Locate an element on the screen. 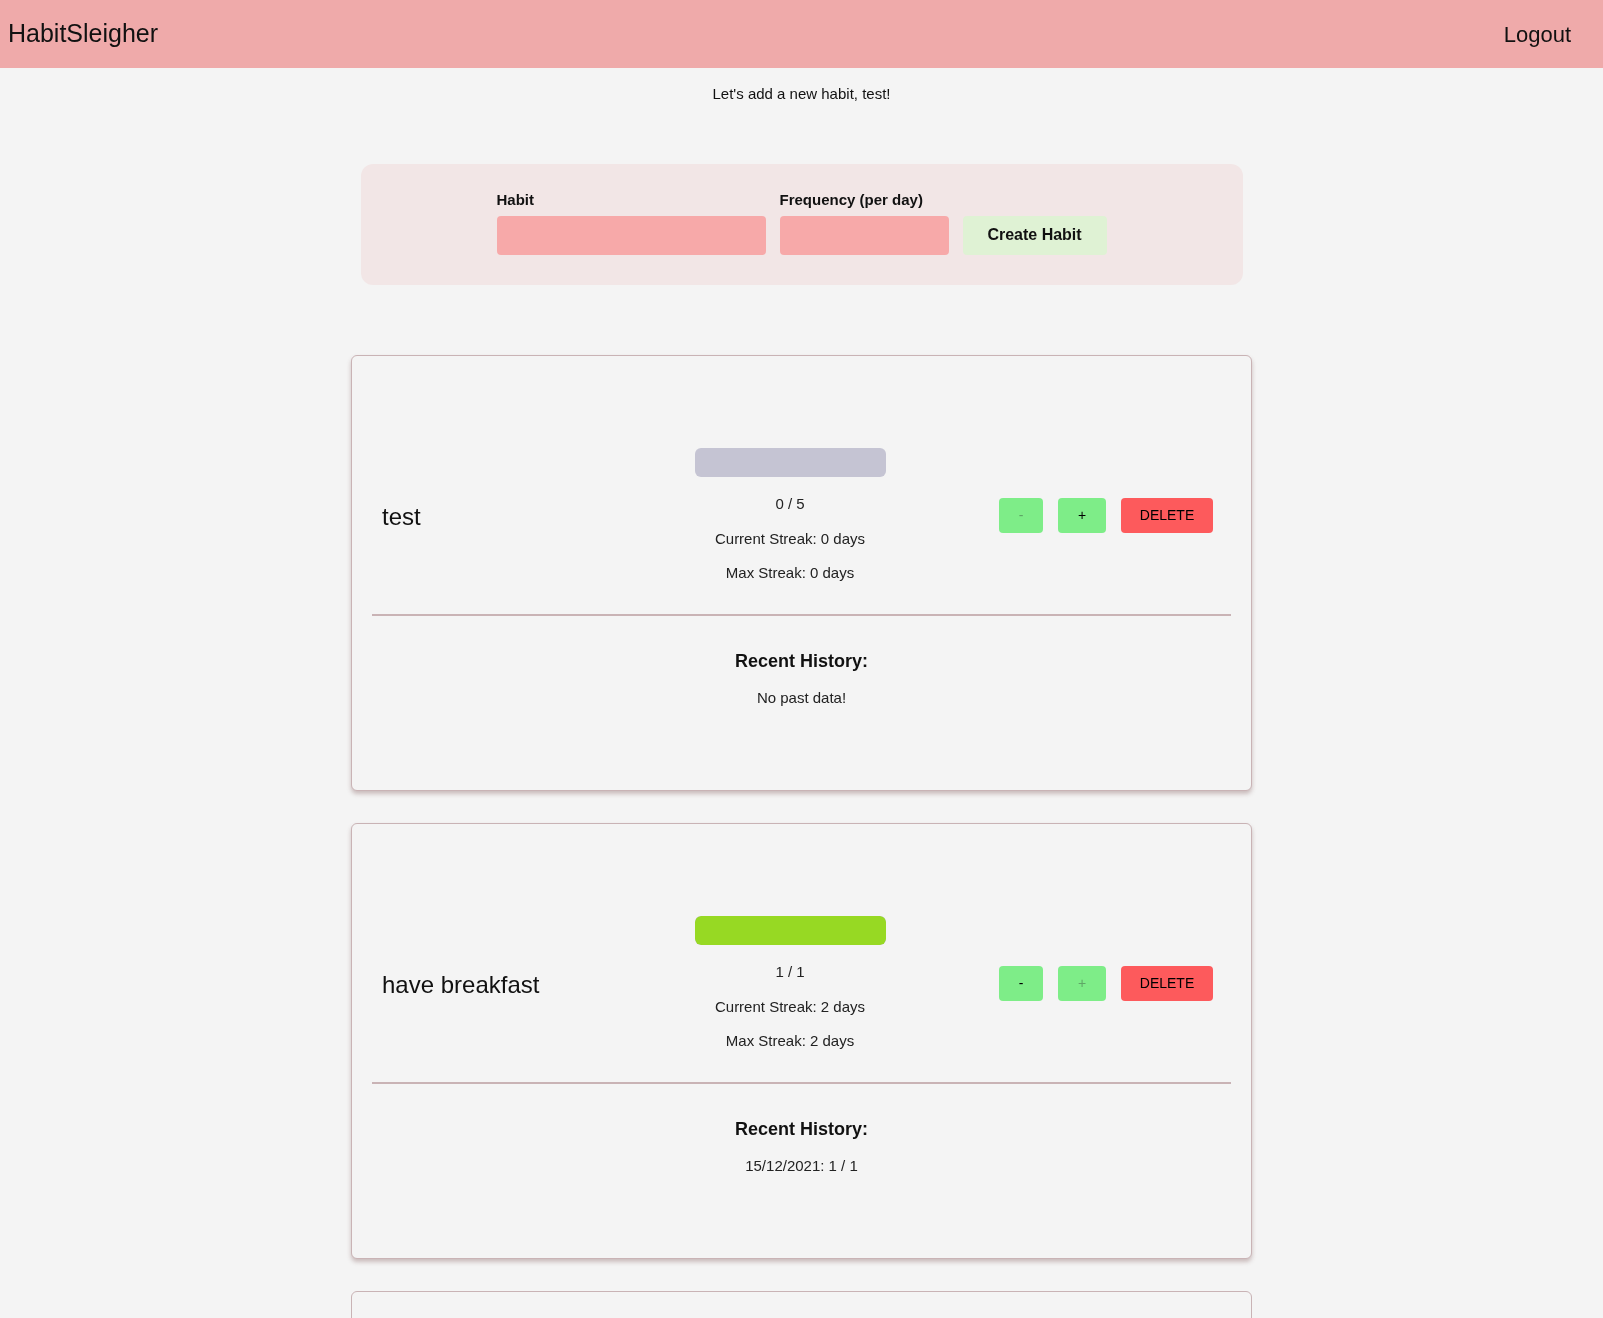 The image size is (1603, 1318). max-streak: Max Streak: 2 days is located at coordinates (790, 1041).